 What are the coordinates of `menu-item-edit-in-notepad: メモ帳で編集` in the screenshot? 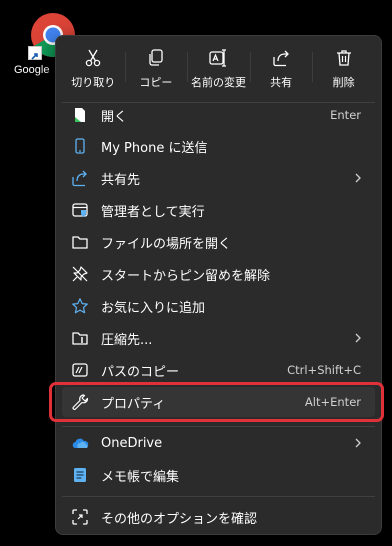 It's located at (218, 475).